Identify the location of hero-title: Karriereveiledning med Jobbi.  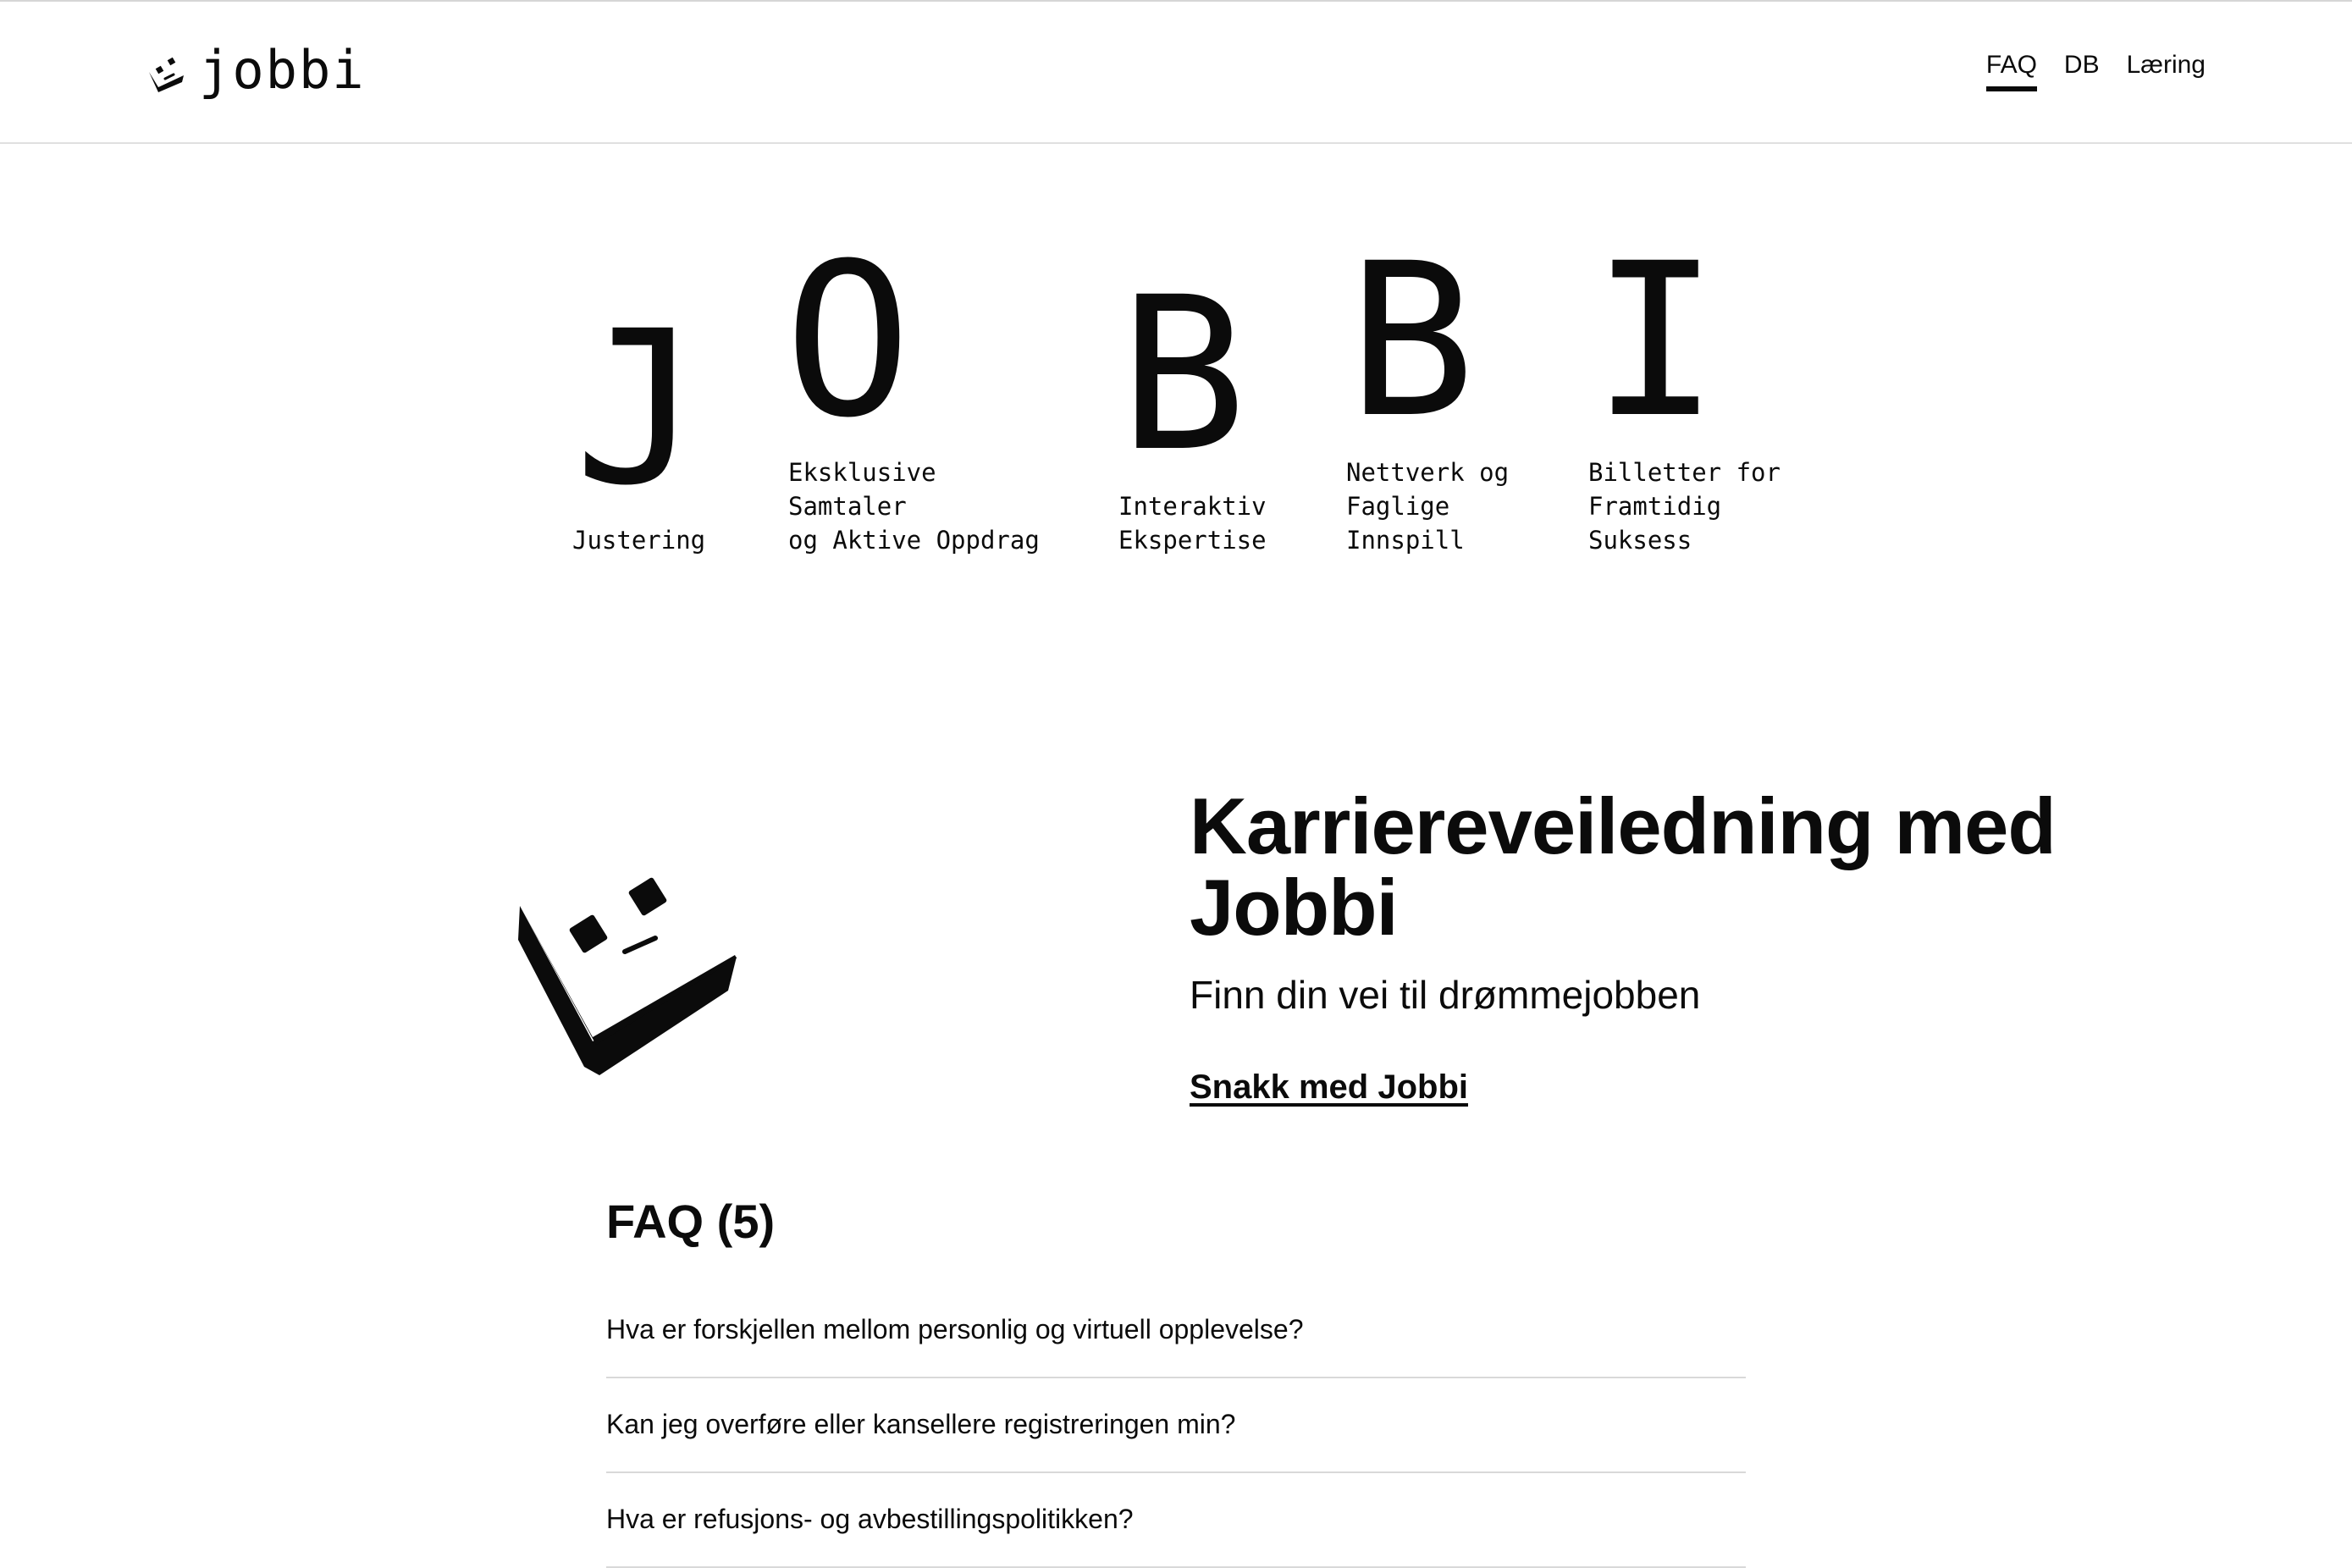
(1623, 866).